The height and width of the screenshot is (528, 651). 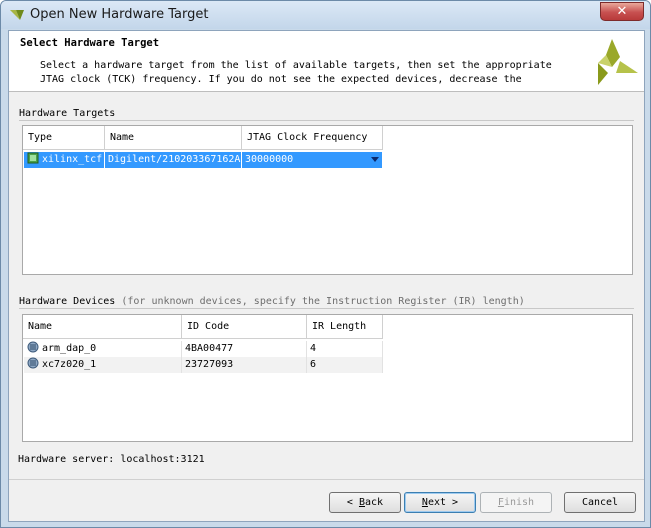 I want to click on next-label: ext, so click(x=437, y=502).